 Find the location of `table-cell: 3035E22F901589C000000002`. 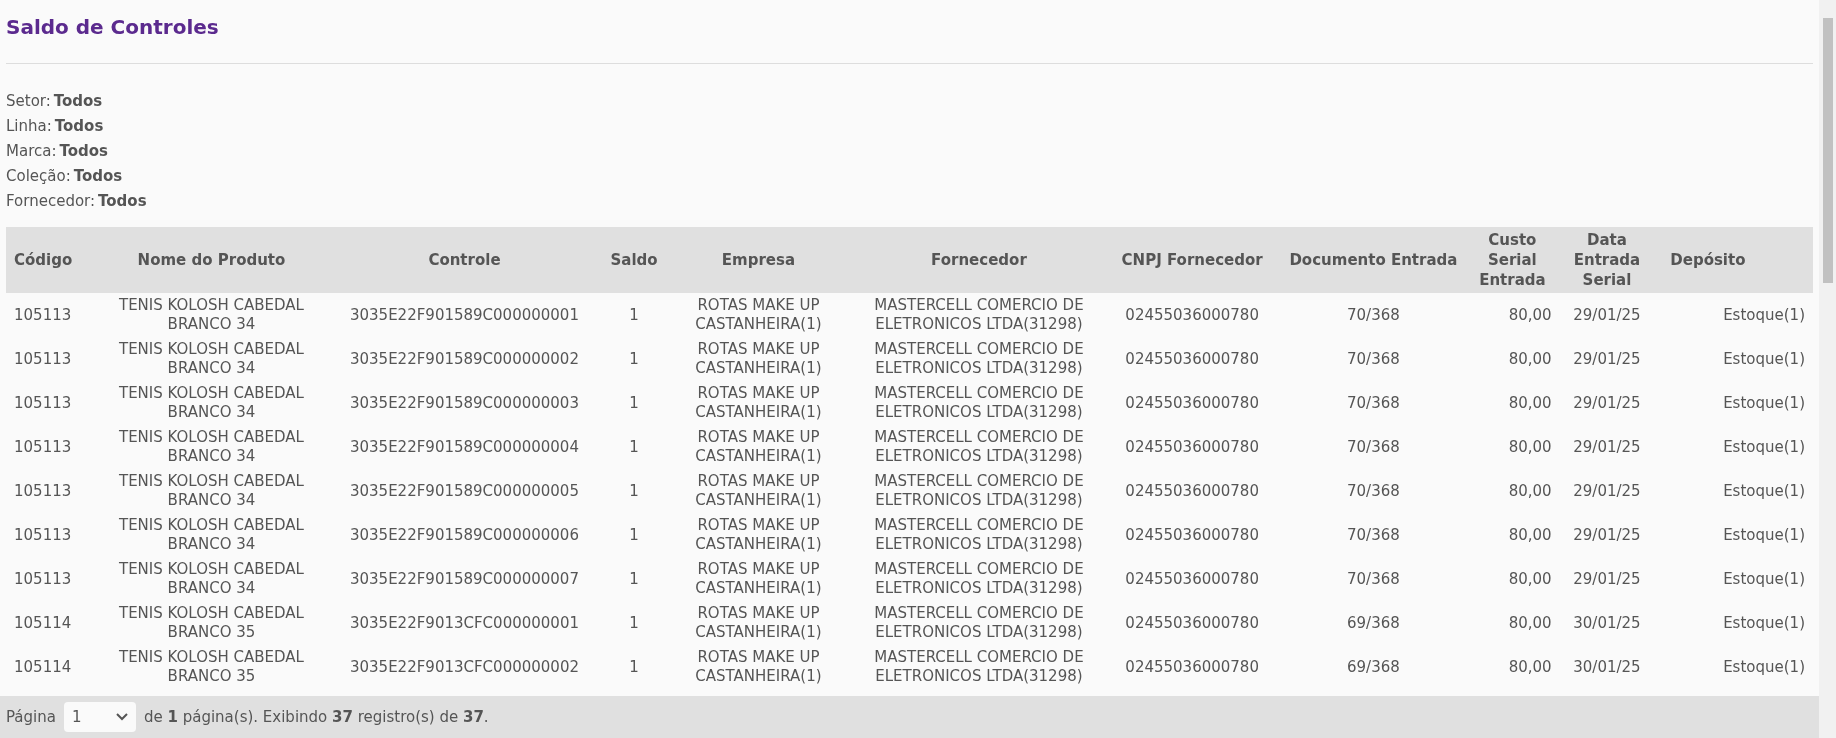

table-cell: 3035E22F901589C000000002 is located at coordinates (464, 359).